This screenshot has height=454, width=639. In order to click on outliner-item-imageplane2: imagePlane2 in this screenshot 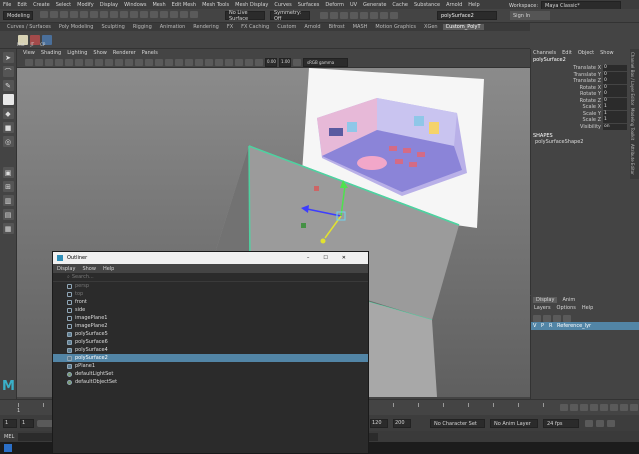, I will do `click(210, 326)`.